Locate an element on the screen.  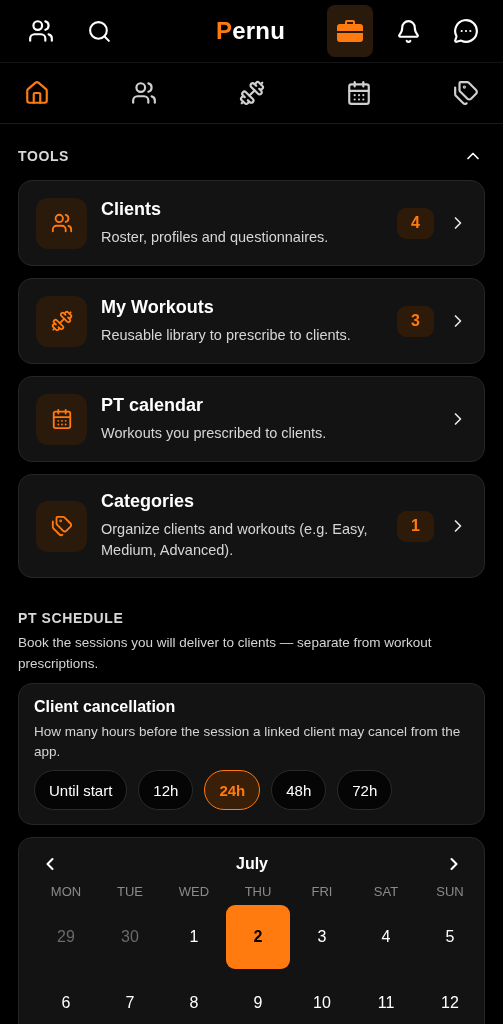
option-chip: Until start is located at coordinates (81, 790).